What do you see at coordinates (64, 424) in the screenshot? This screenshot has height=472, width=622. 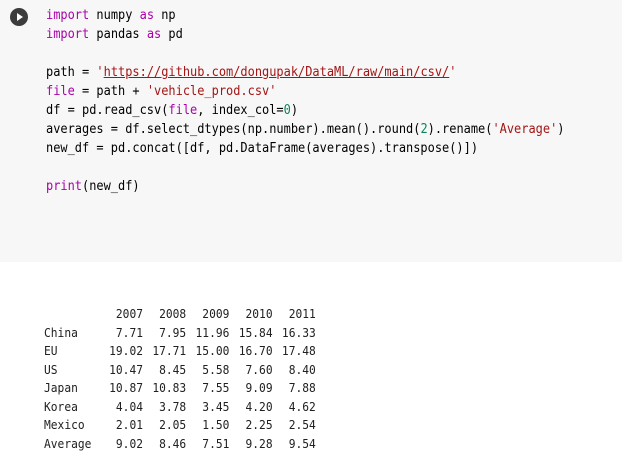 I see `row-index: Mexico` at bounding box center [64, 424].